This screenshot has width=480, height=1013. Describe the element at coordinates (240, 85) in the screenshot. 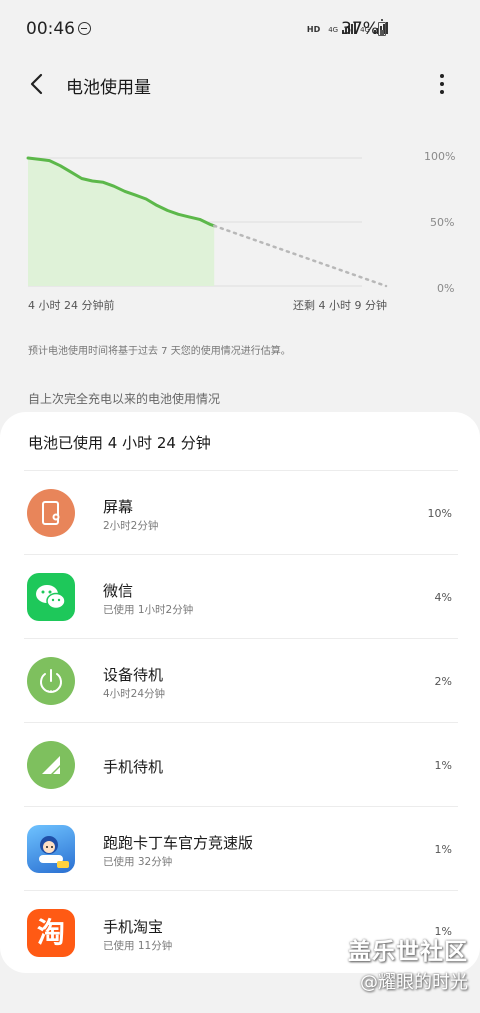

I see `header: 电池使用量` at that location.